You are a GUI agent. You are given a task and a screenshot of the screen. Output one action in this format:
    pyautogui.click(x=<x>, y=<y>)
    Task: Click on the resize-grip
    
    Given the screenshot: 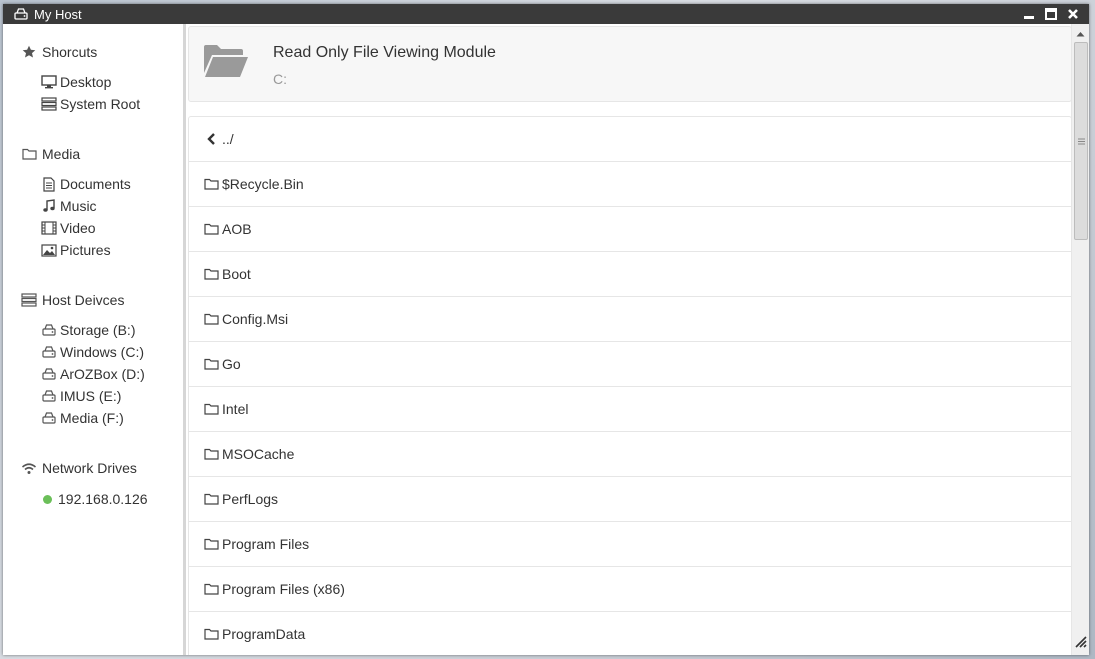 What is the action you would take?
    pyautogui.click(x=1081, y=644)
    